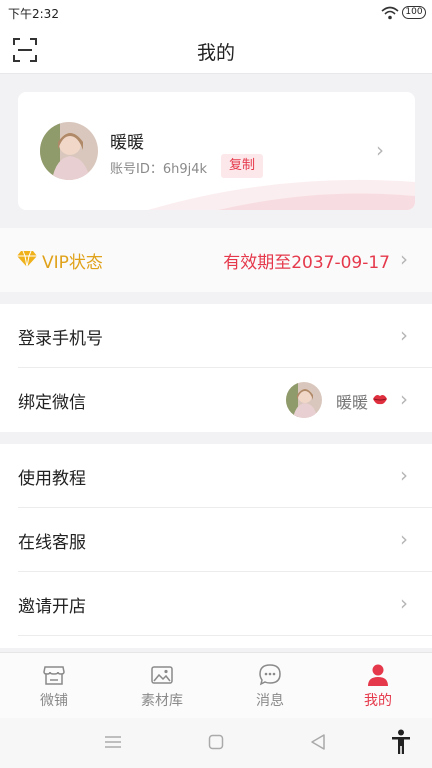  I want to click on home-icon, so click(216, 742).